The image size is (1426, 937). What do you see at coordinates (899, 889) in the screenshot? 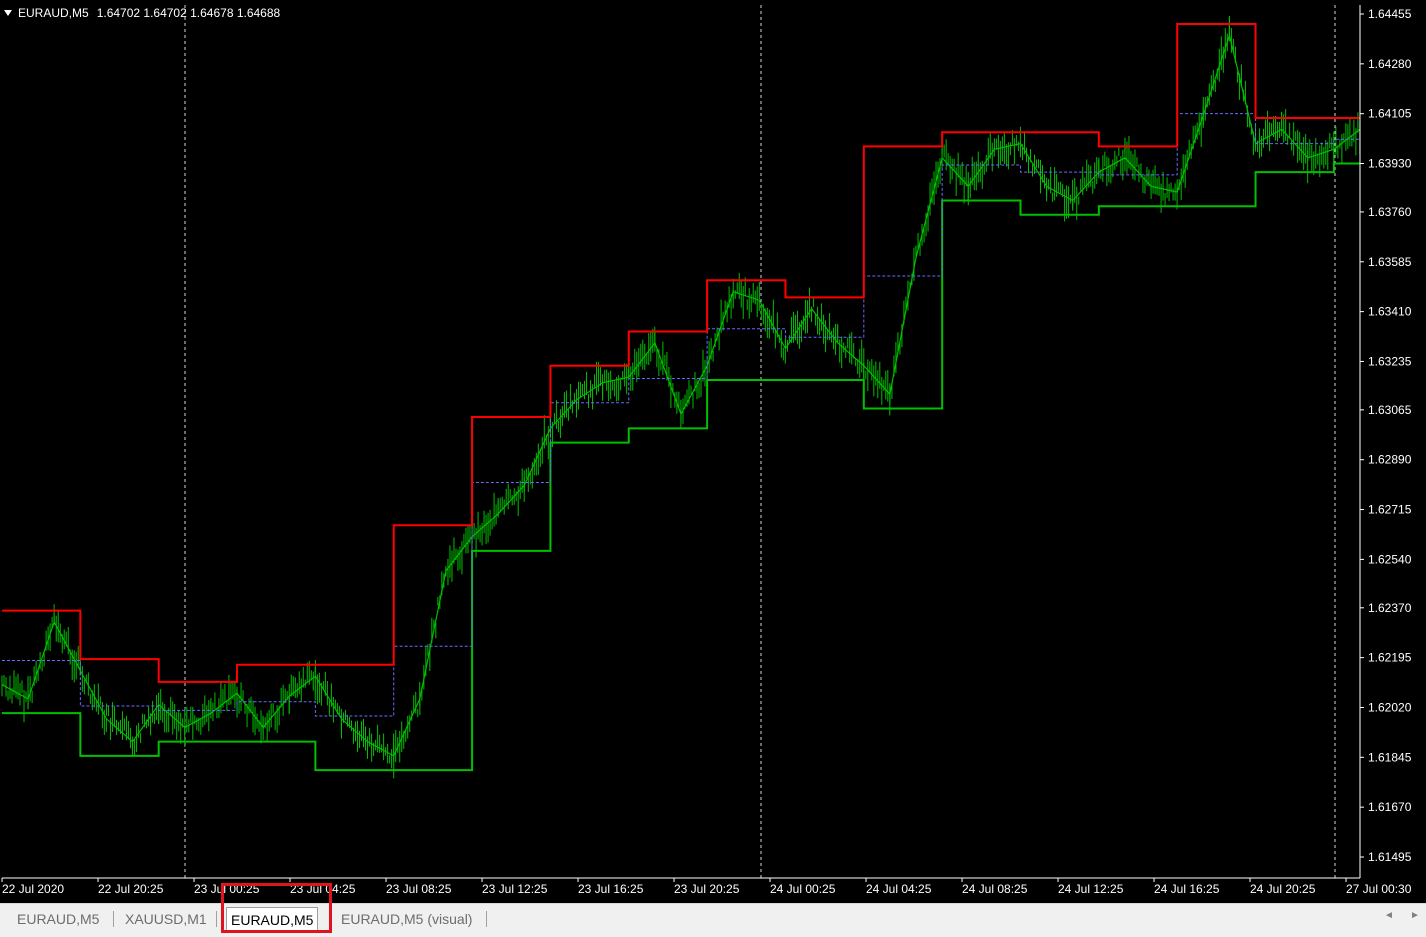
I see `time-tick-label: 24 Jul 04:25` at bounding box center [899, 889].